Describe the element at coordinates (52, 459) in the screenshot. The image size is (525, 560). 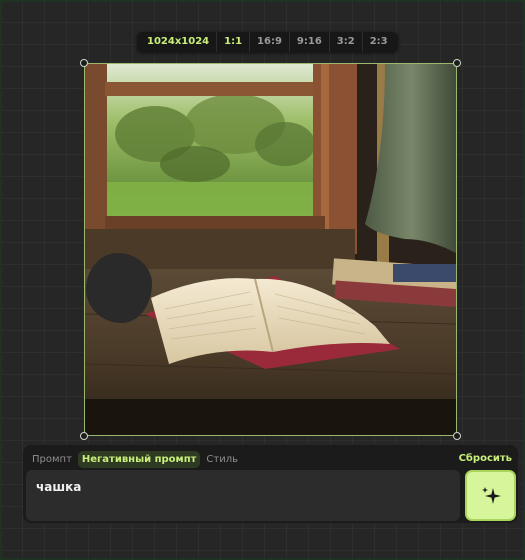
I see `tab-prompt: Промпт` at that location.